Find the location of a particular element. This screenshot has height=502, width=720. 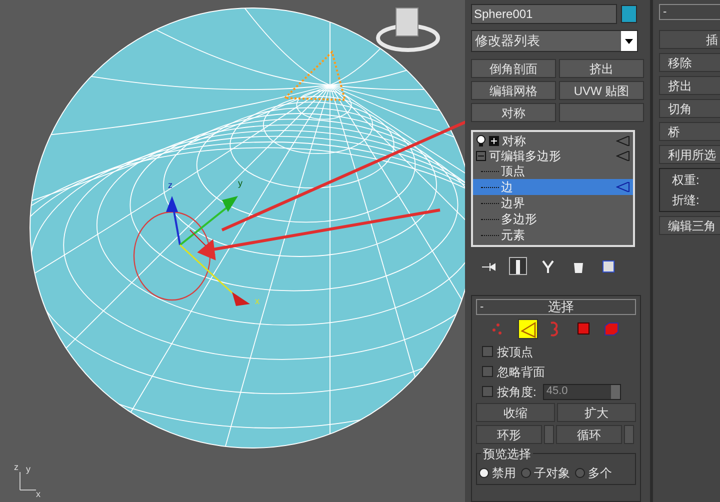

stack-item: 对称 is located at coordinates (553, 140).